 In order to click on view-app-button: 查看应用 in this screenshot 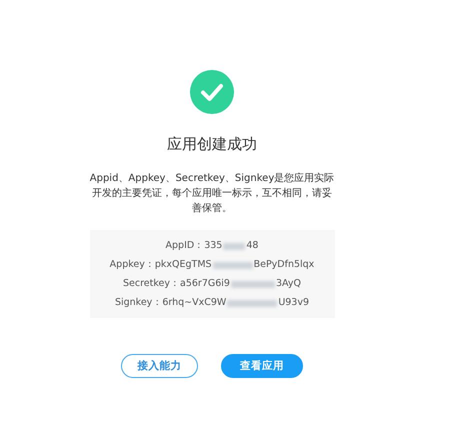, I will do `click(262, 366)`.